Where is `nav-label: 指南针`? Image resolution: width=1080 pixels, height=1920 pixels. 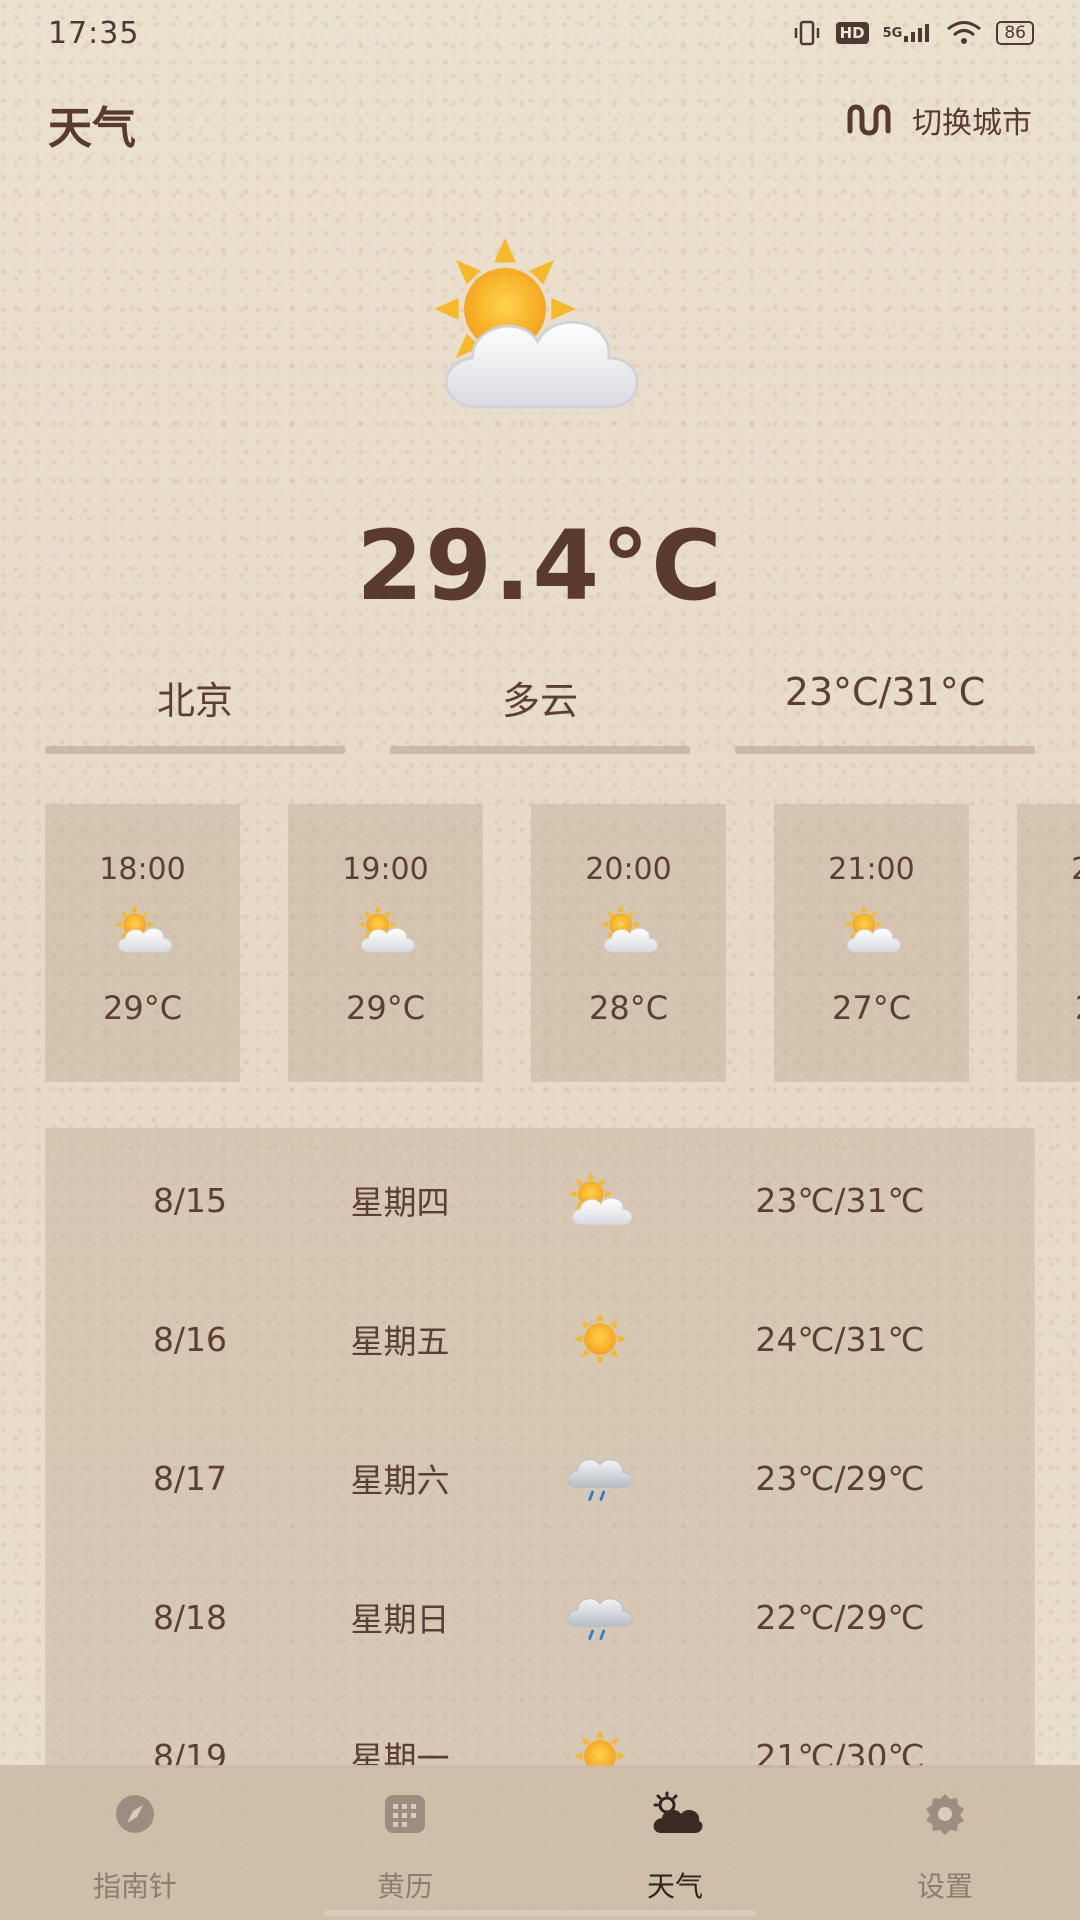
nav-label: 指南针 is located at coordinates (134, 1886).